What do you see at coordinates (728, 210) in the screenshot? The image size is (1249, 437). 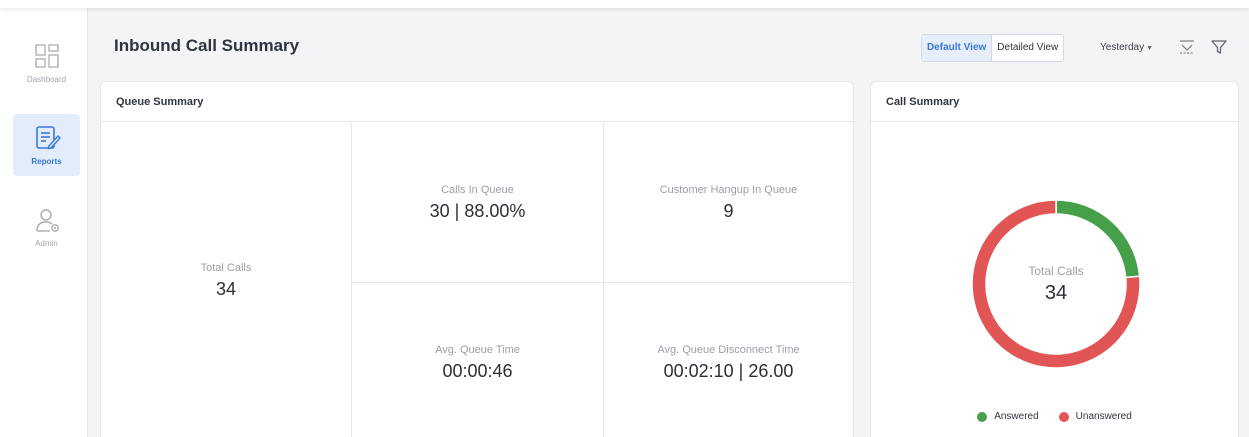 I see `stat-value: 9` at bounding box center [728, 210].